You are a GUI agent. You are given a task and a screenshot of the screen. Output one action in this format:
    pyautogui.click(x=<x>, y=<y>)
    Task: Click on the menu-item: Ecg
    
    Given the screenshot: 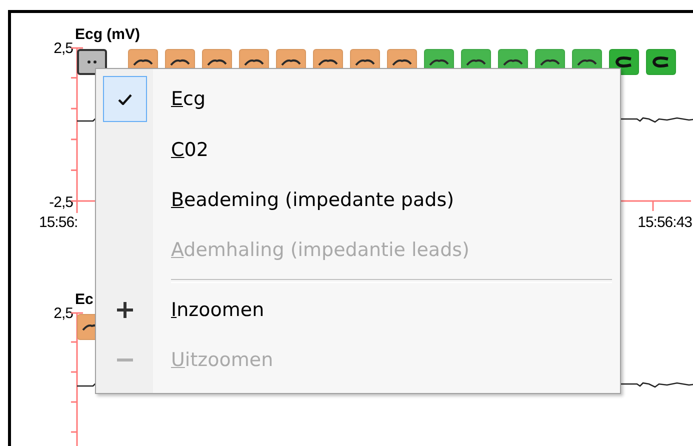 What is the action you would take?
    pyautogui.click(x=179, y=99)
    